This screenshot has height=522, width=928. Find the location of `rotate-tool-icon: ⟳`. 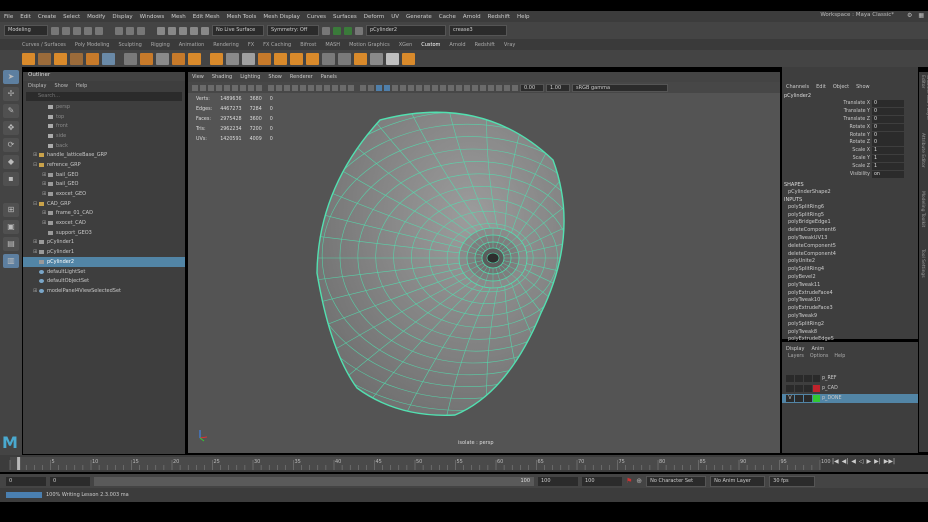

rotate-tool-icon: ⟳ is located at coordinates (11, 145).